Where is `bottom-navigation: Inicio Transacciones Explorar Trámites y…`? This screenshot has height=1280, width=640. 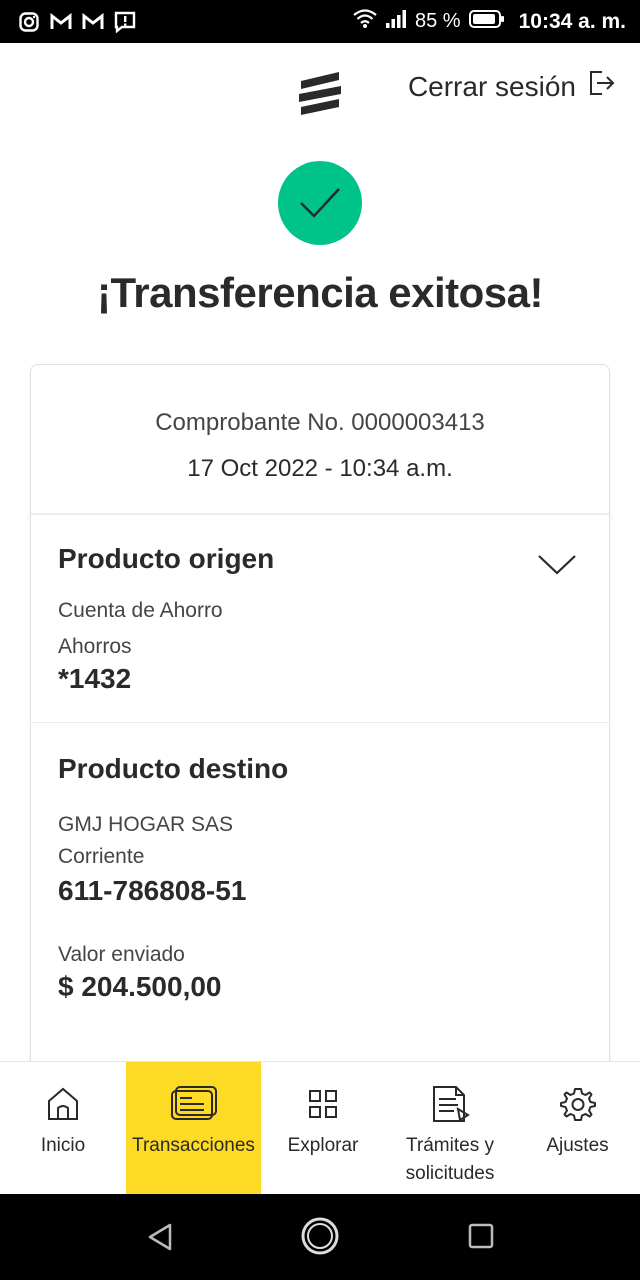 bottom-navigation: Inicio Transacciones Explorar Trámites y… is located at coordinates (320, 1127).